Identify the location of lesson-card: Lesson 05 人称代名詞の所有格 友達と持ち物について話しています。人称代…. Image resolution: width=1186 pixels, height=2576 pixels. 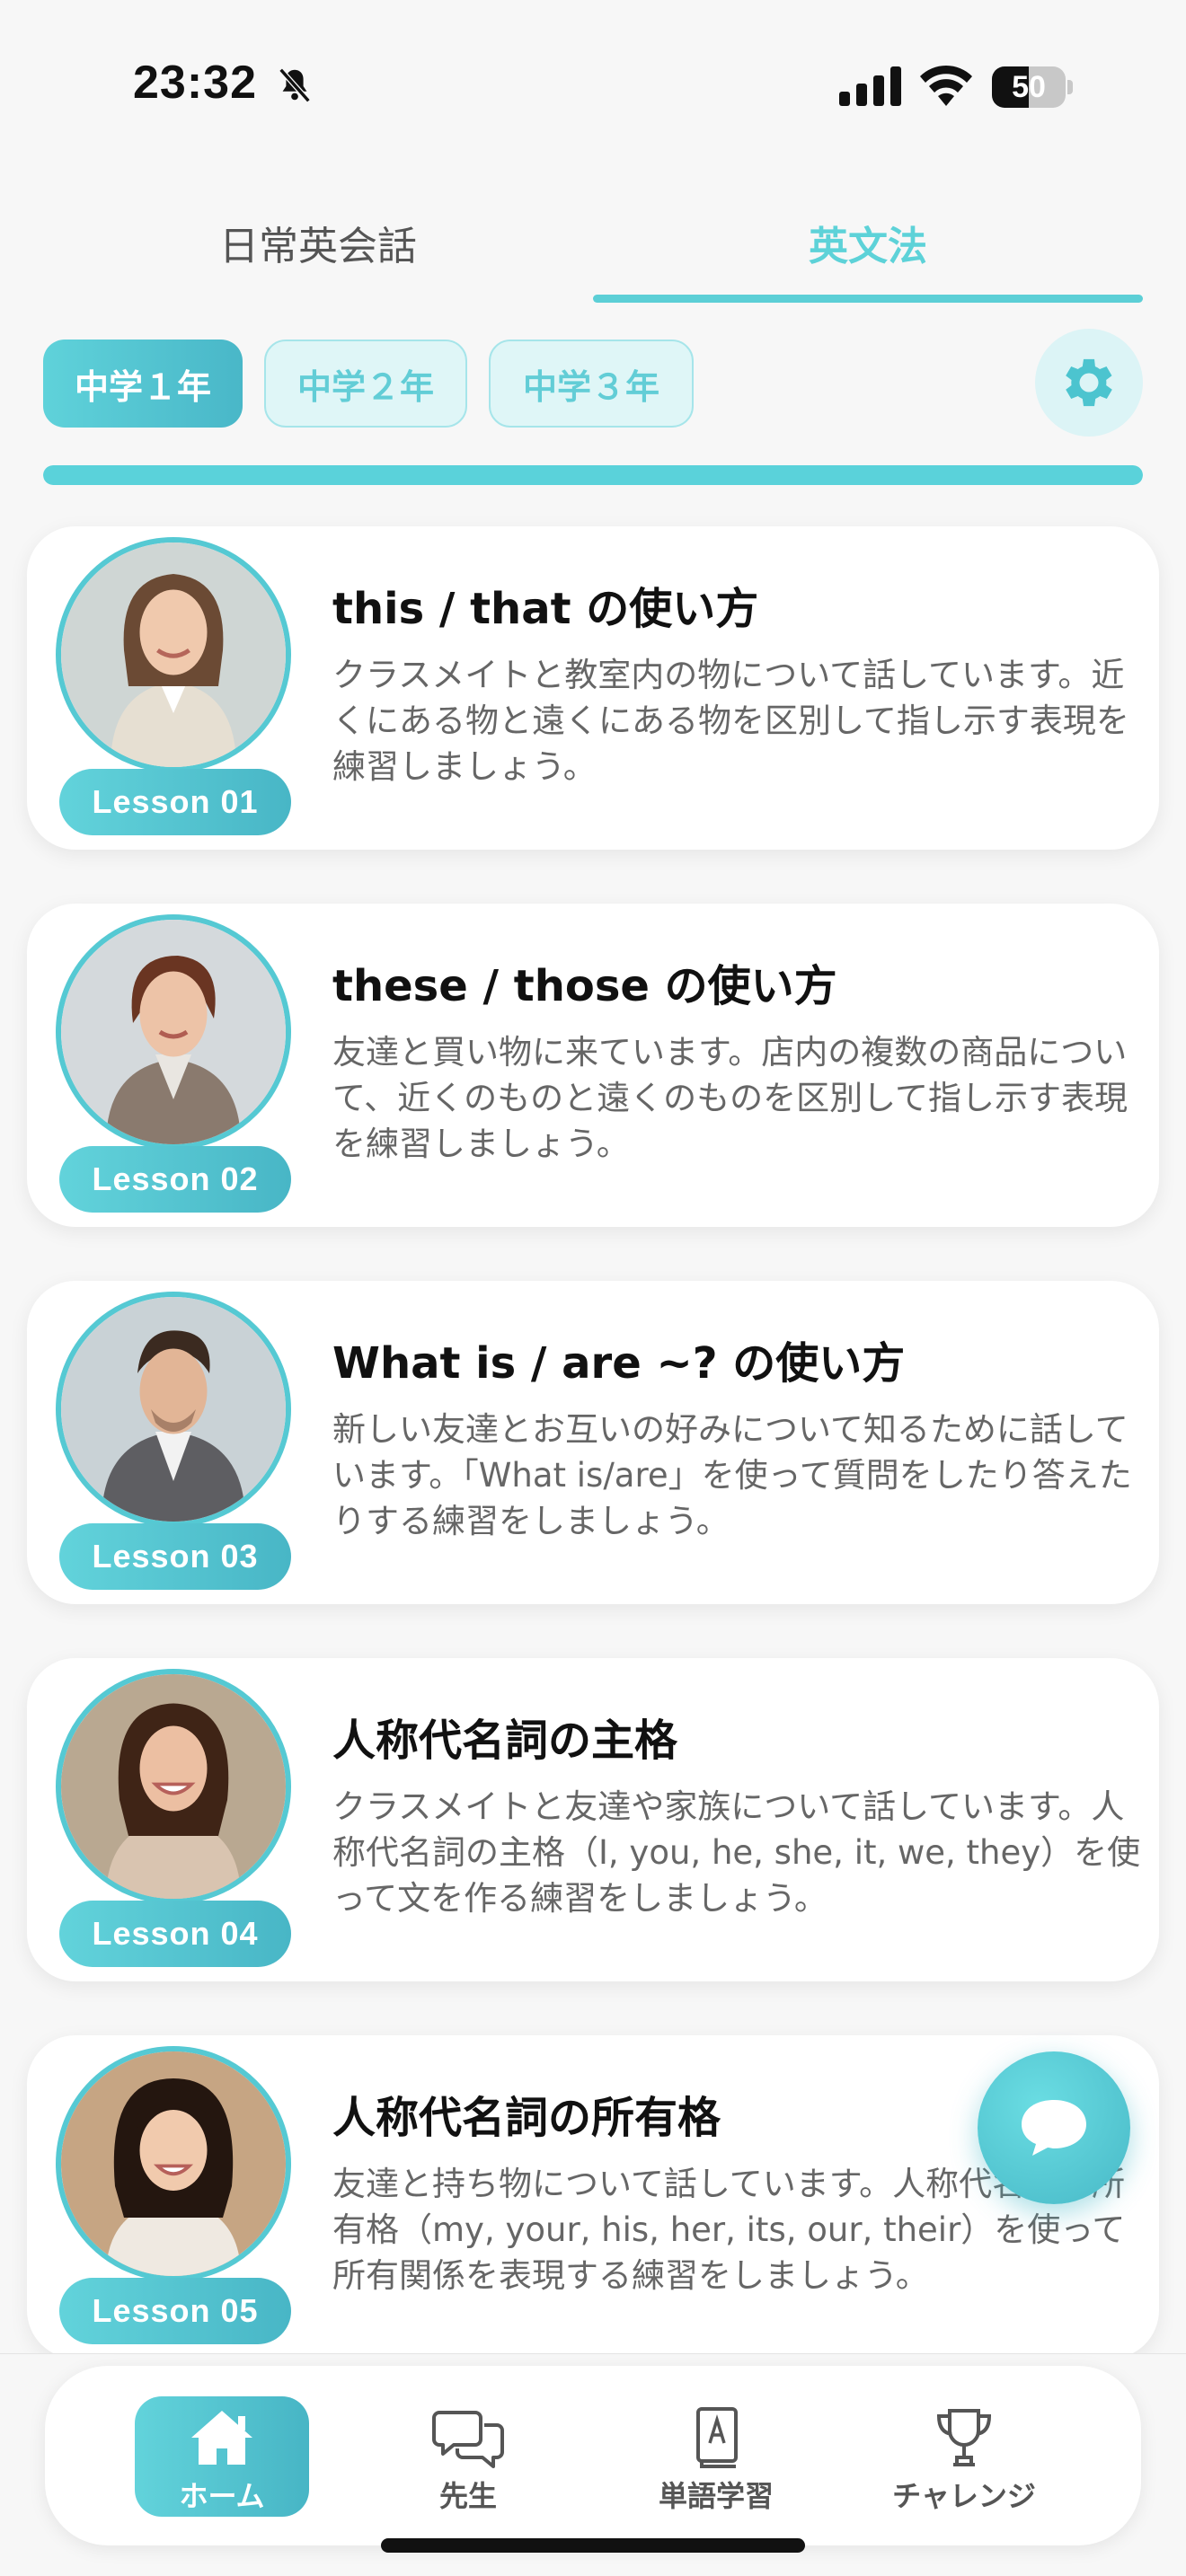
(593, 2197).